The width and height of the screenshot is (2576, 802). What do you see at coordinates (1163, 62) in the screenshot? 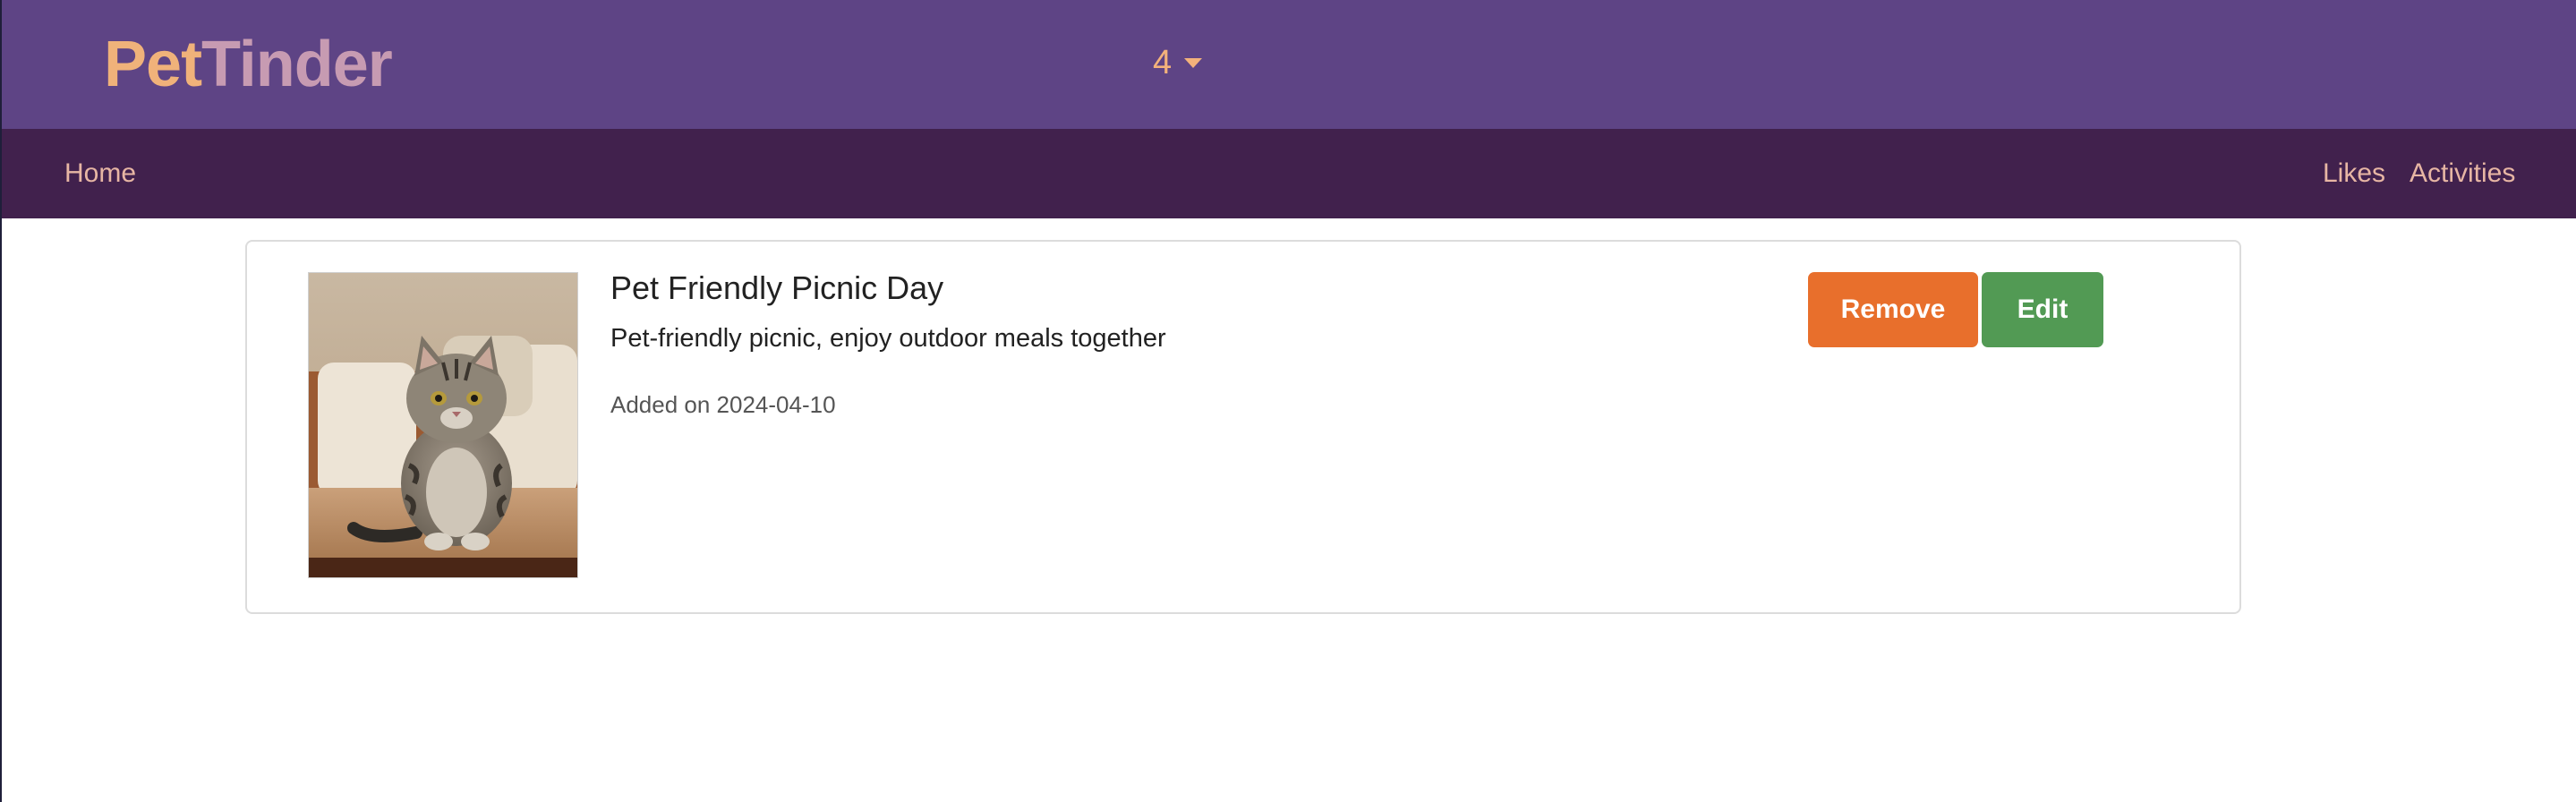
I see `dropdown-value: 4` at bounding box center [1163, 62].